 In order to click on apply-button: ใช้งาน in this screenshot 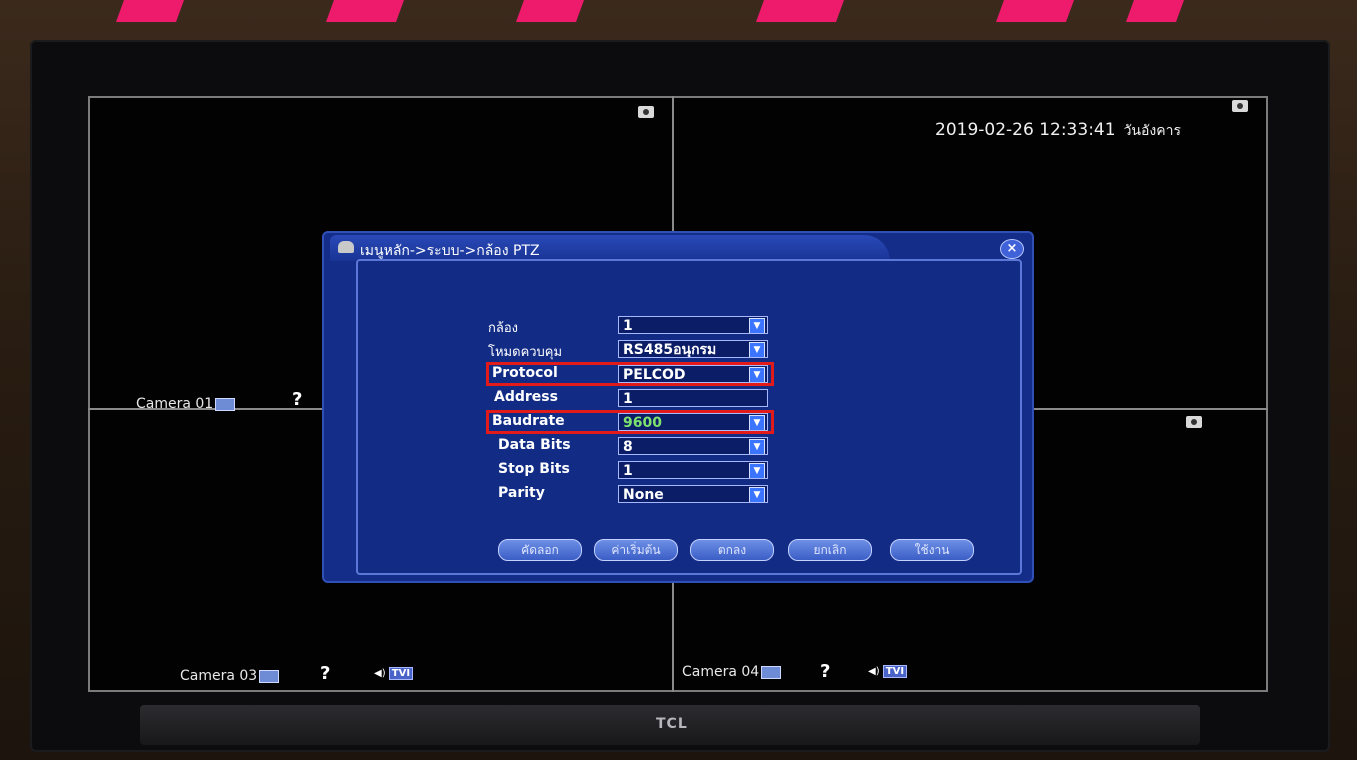, I will do `click(932, 550)`.